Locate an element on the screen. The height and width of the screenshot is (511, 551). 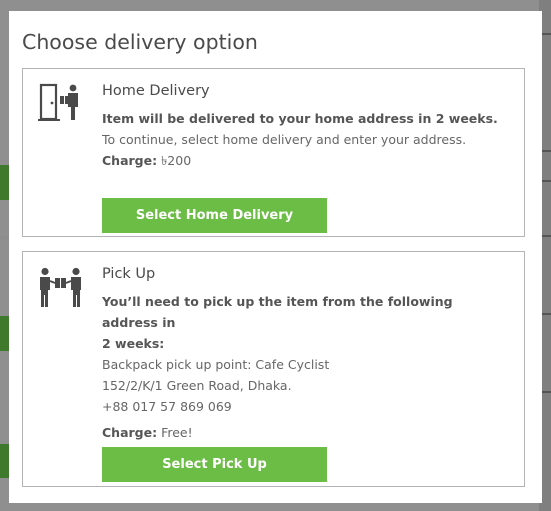
modal-title: Choose delivery option is located at coordinates (140, 42).